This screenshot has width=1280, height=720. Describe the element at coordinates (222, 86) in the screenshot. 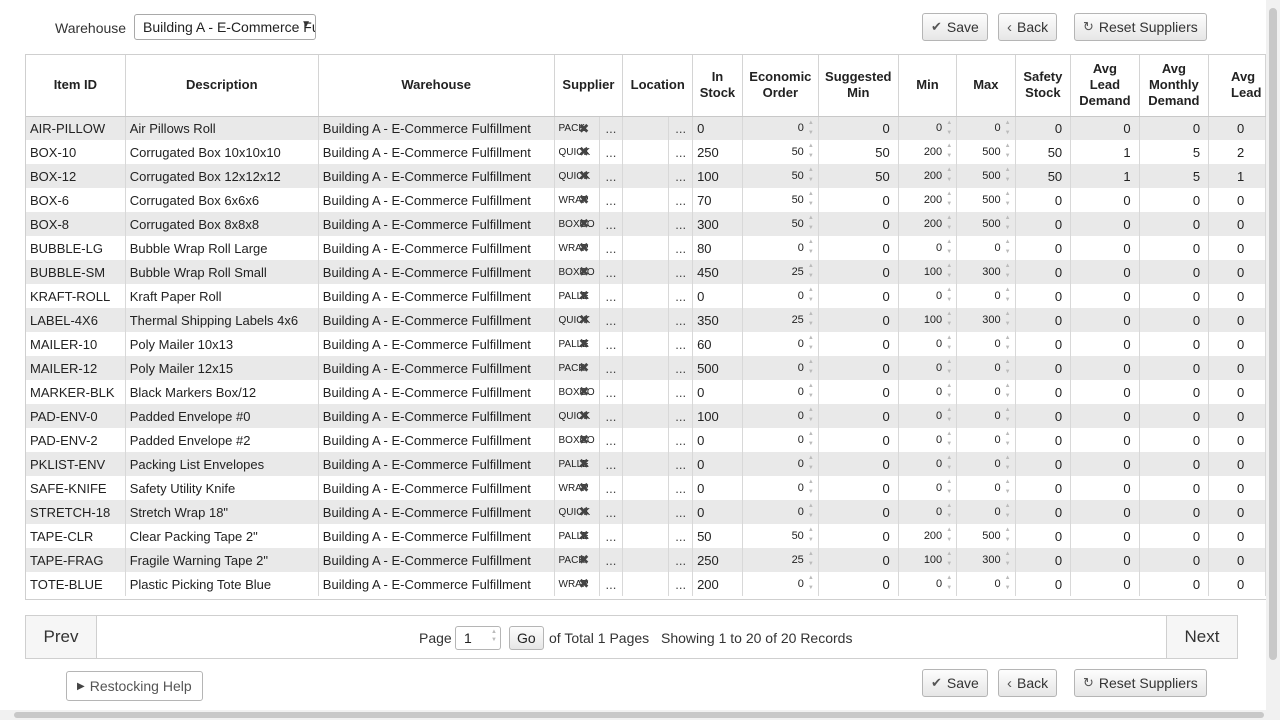

I see `col-header-description: Description` at that location.